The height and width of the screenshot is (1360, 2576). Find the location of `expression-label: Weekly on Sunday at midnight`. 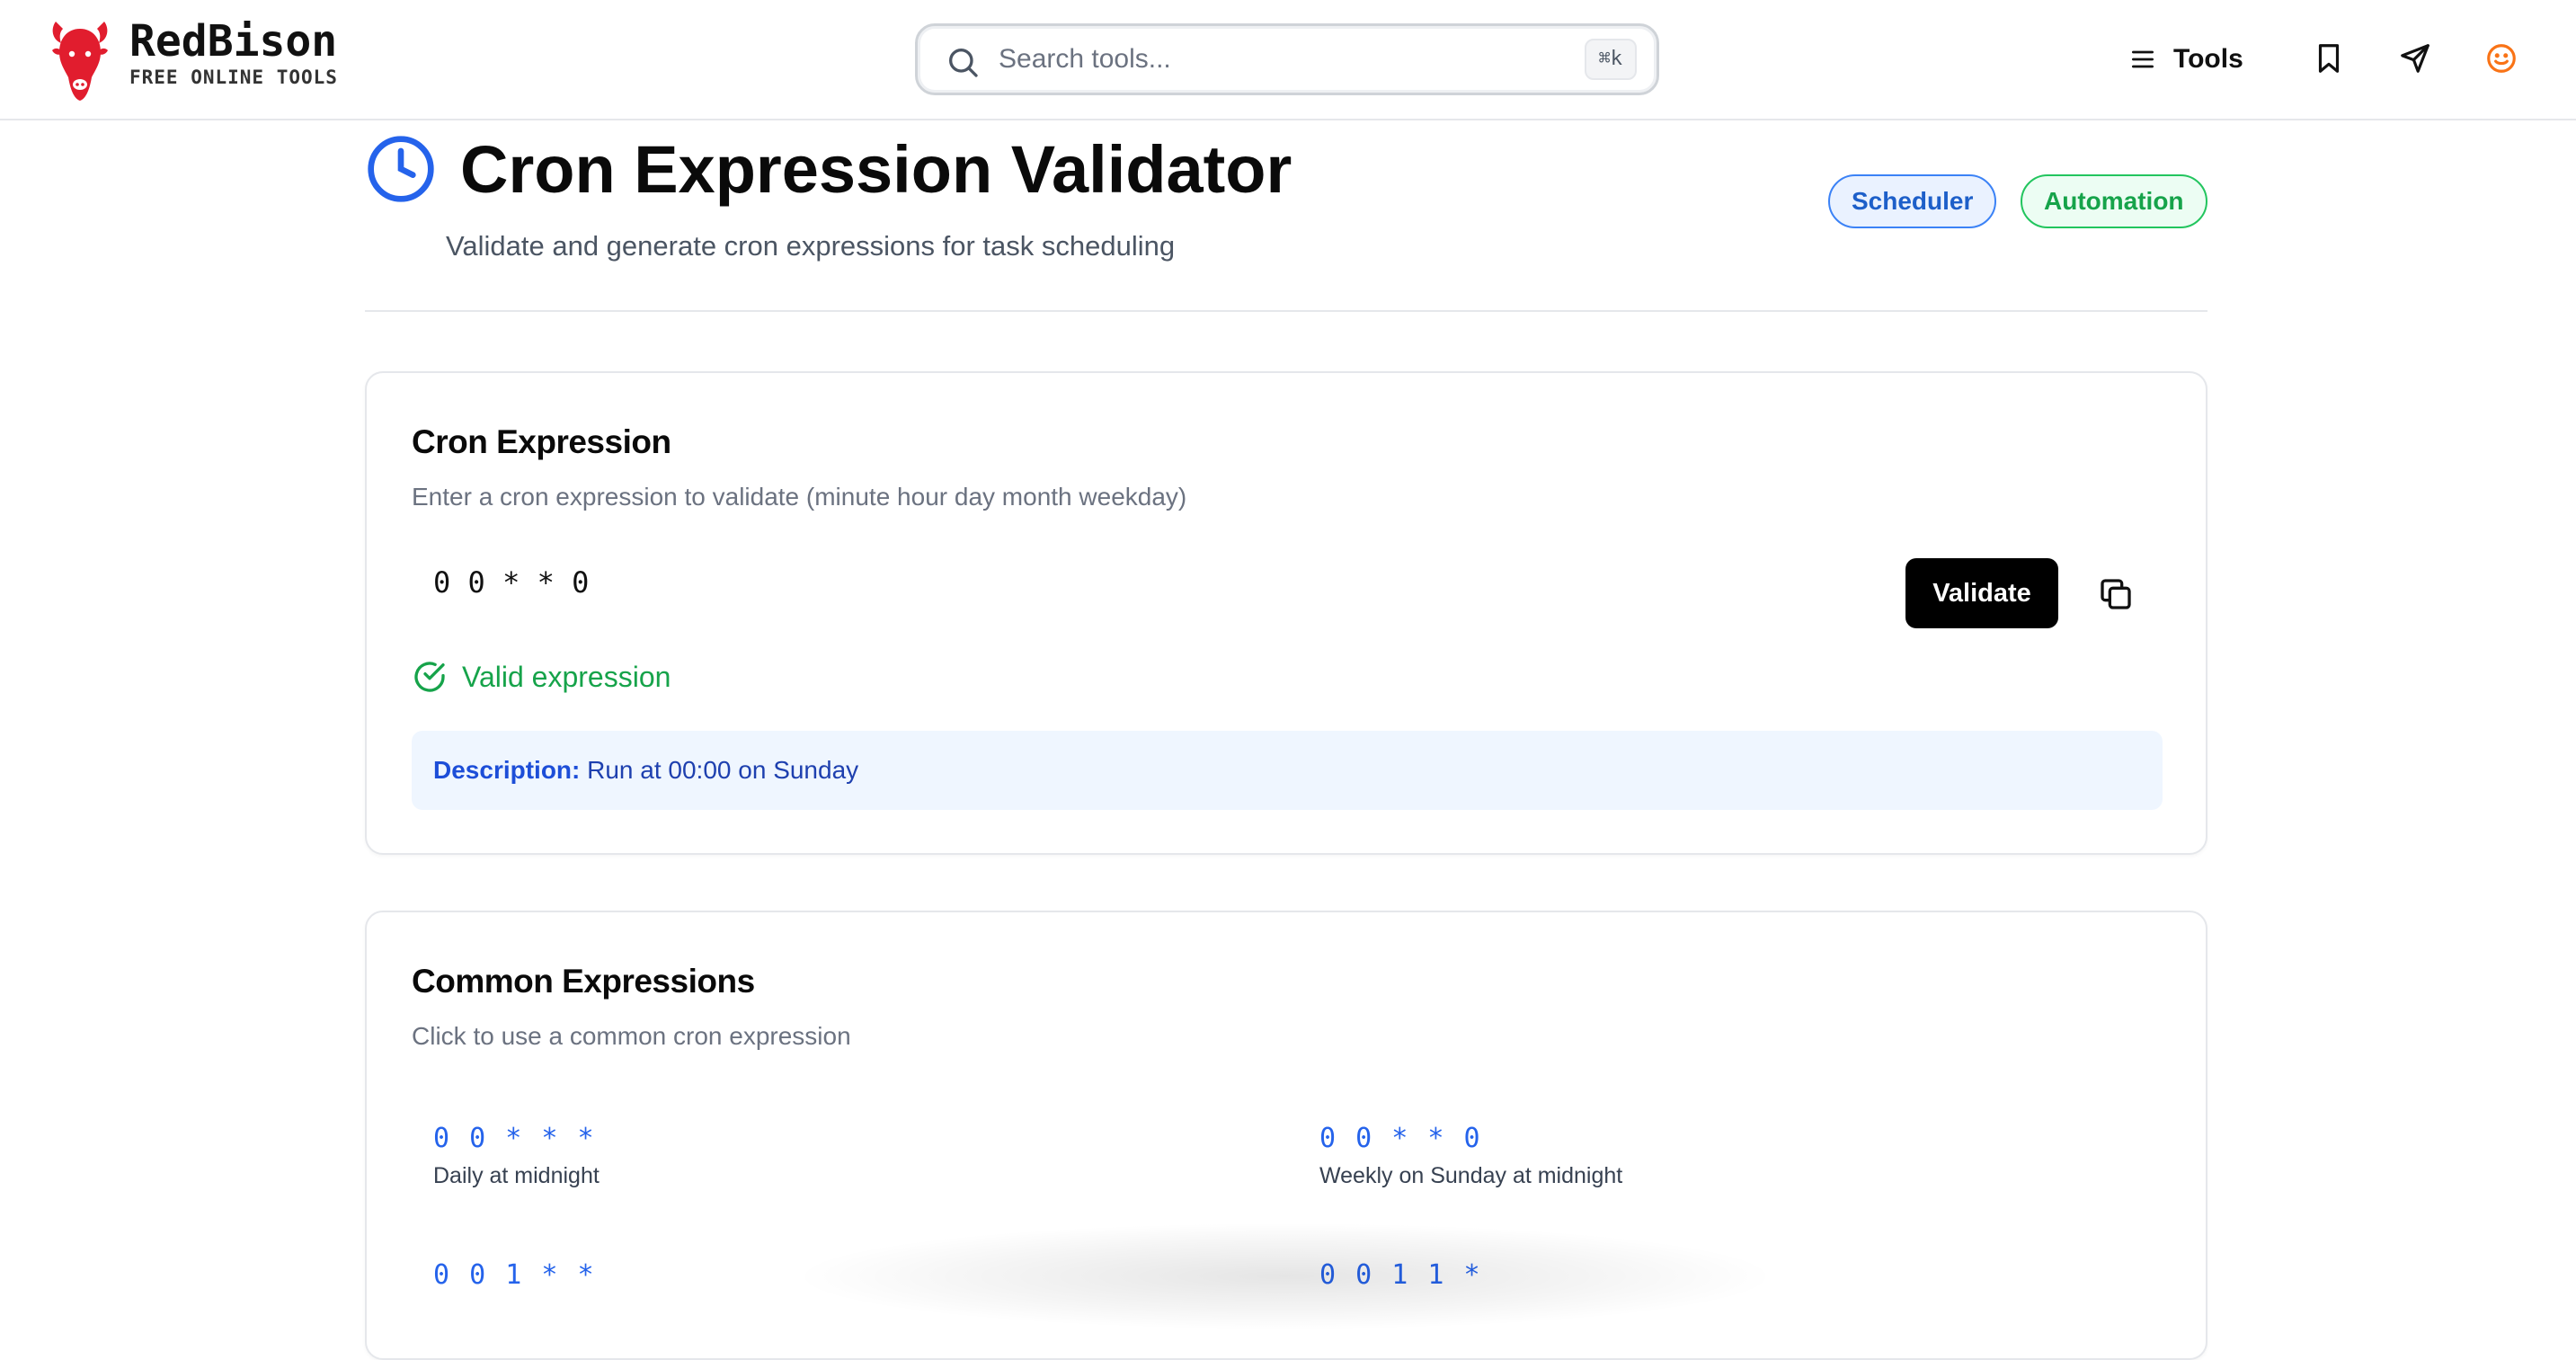

expression-label: Weekly on Sunday at midnight is located at coordinates (1471, 1175).